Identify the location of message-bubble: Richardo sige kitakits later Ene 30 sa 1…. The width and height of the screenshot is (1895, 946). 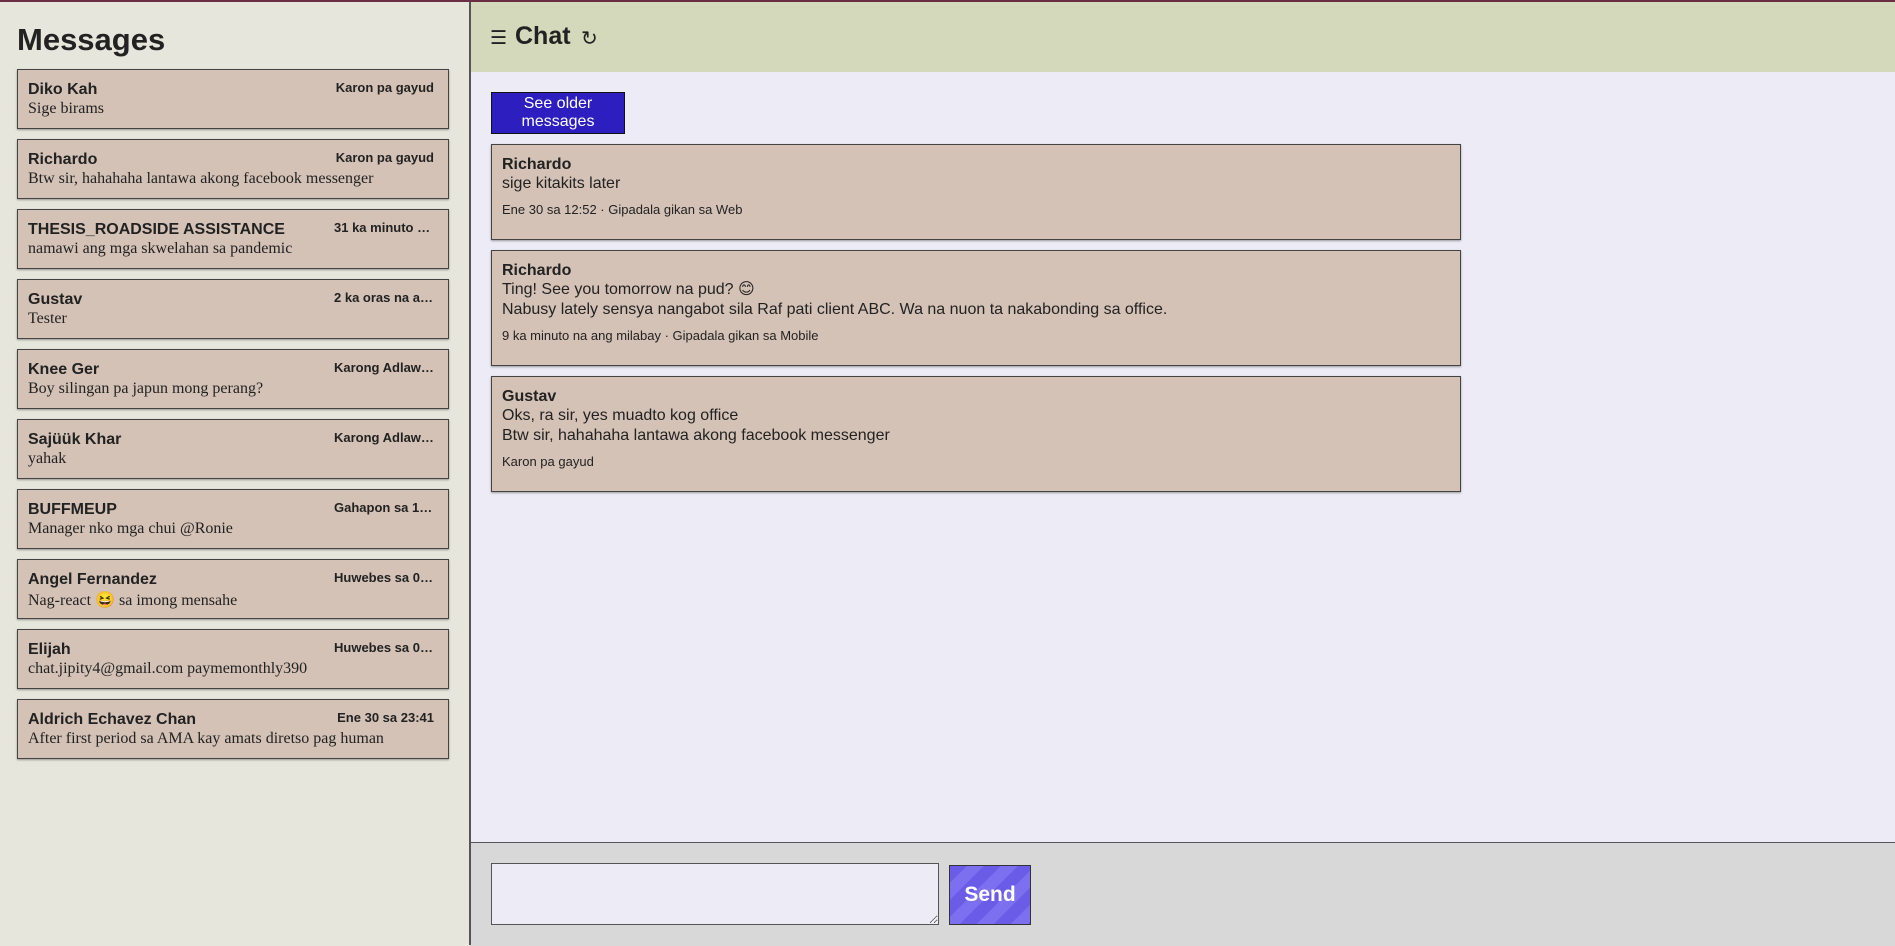
(976, 192).